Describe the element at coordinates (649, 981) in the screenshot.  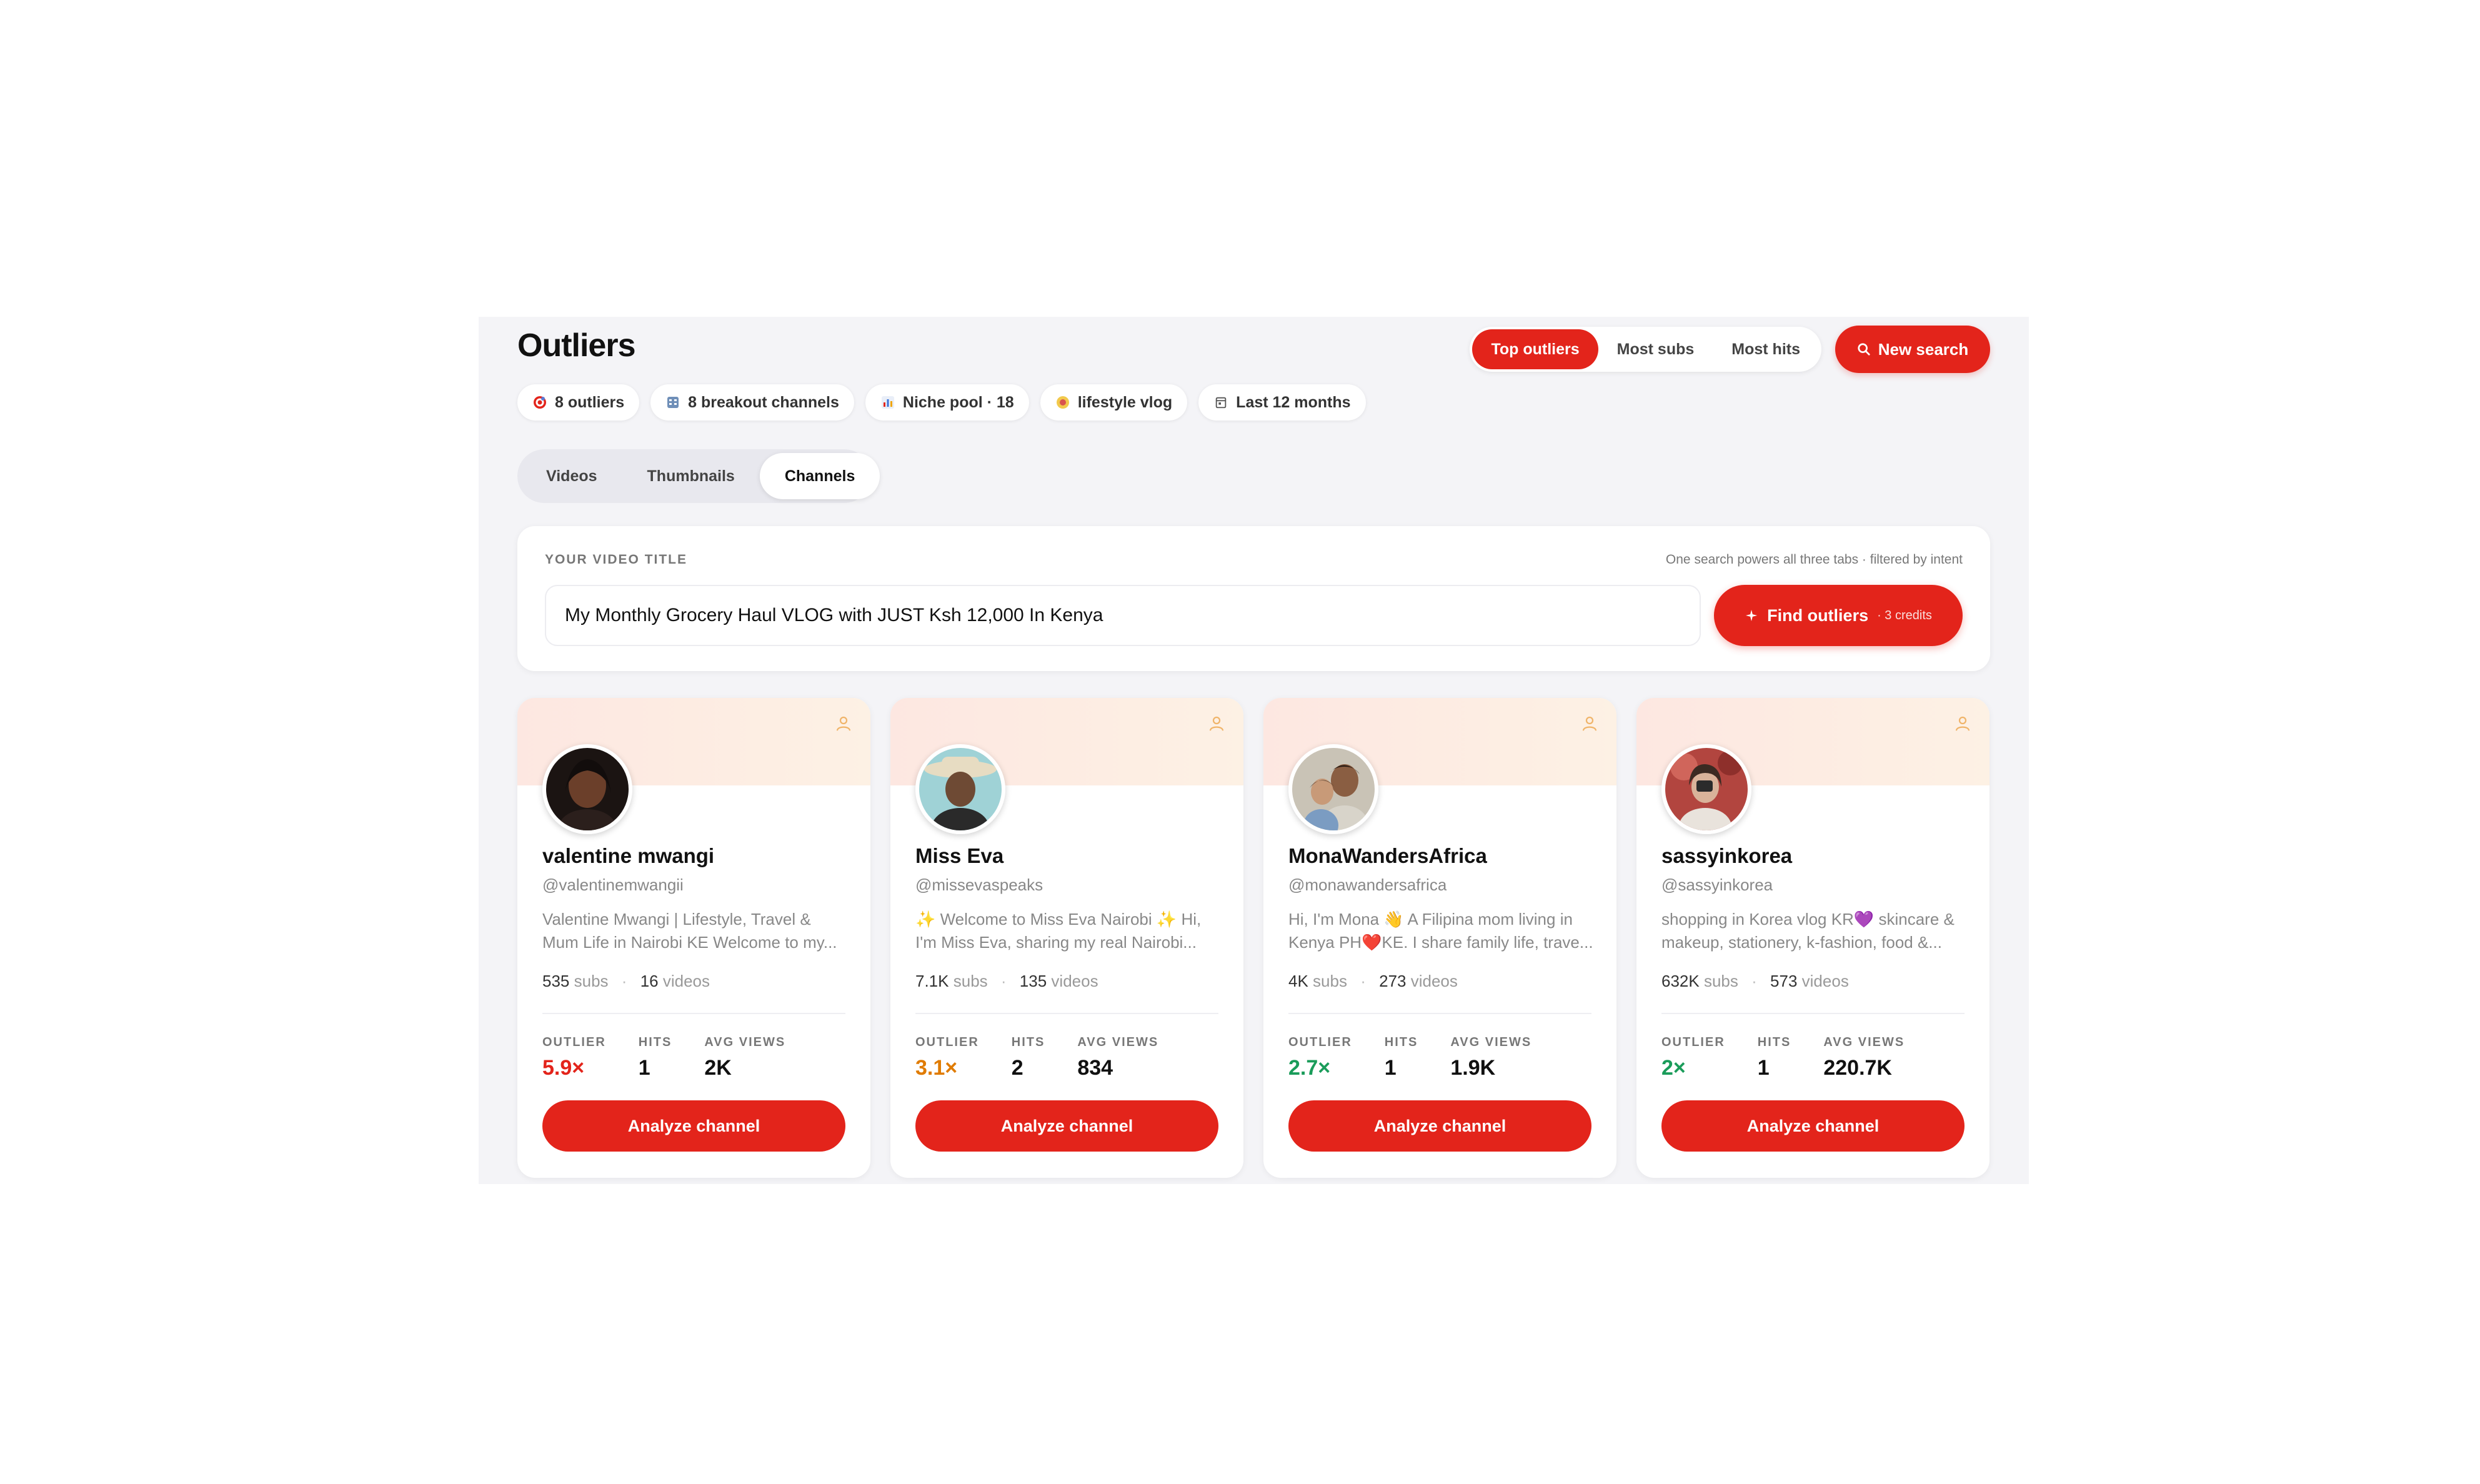
I see `videos-count: 16` at that location.